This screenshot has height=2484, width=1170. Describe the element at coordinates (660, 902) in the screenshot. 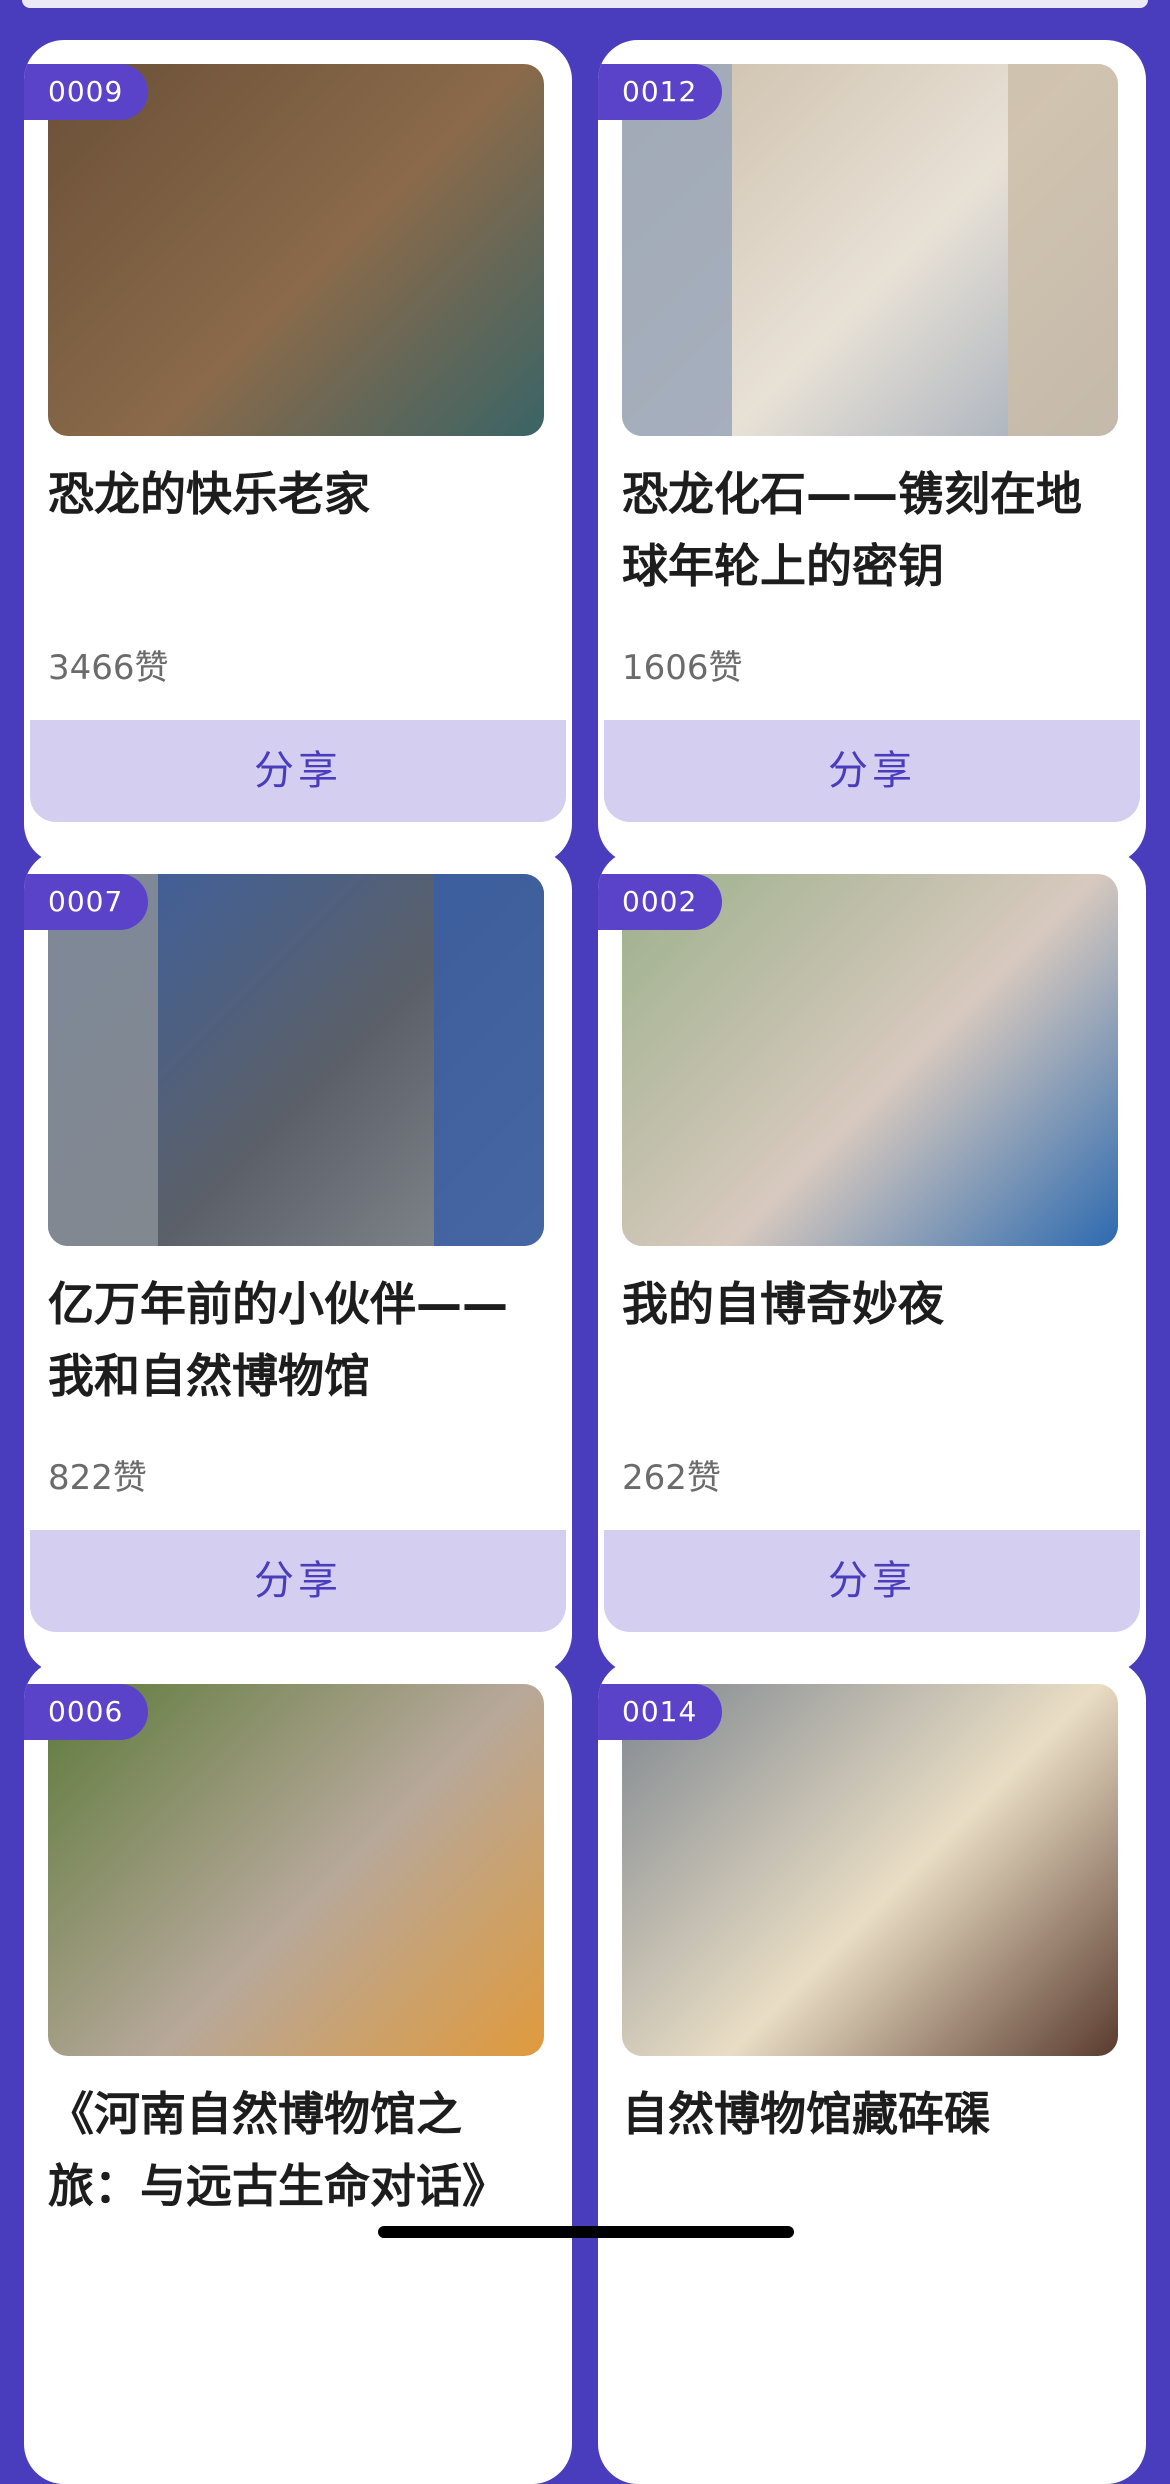

I see `card-number-badge: 0002` at that location.